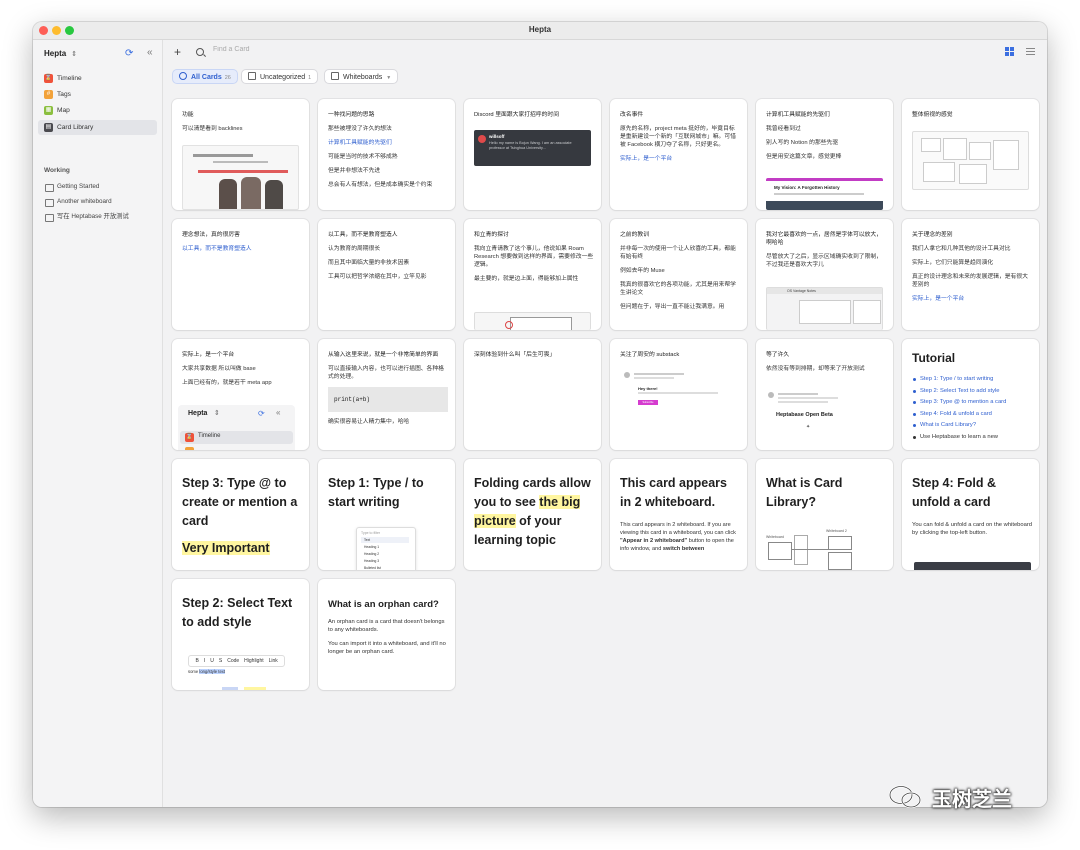  I want to click on card-text: 深刻体验到什么叫「后生可畏」, so click(515, 355).